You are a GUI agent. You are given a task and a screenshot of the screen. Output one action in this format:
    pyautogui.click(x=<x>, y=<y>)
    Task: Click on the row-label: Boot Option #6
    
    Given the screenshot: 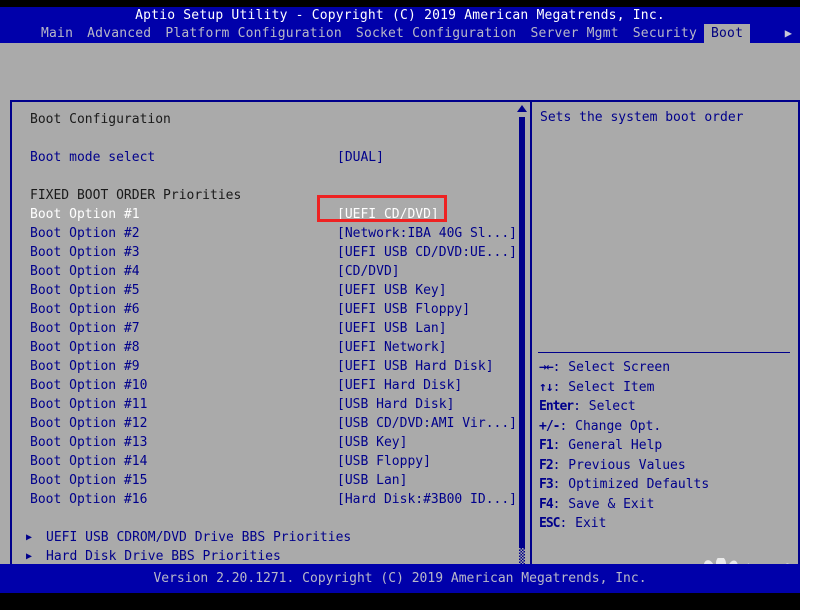 What is the action you would take?
    pyautogui.click(x=85, y=309)
    